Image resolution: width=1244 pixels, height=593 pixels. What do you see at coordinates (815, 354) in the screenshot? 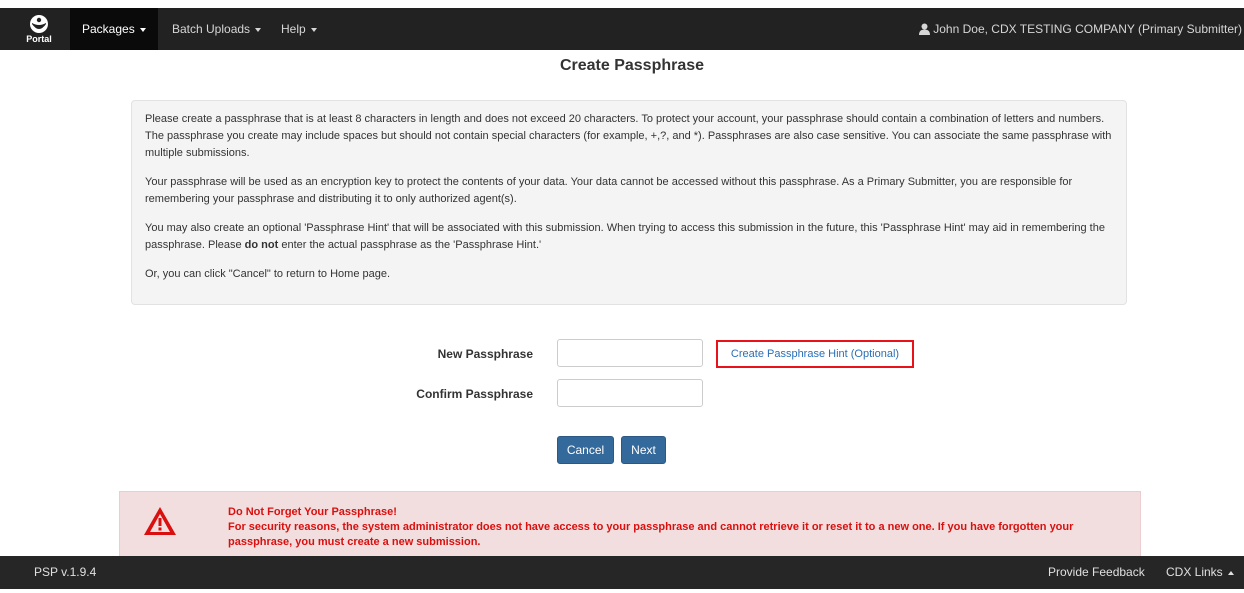
I see `create-passphrase-hint-link: Create Passphrase Hint (Optional)` at bounding box center [815, 354].